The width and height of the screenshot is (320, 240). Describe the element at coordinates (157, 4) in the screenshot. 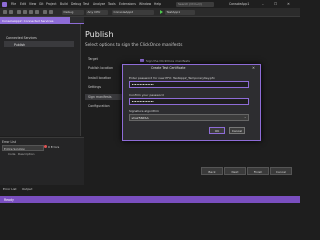

I see `menu-help: Help` at that location.